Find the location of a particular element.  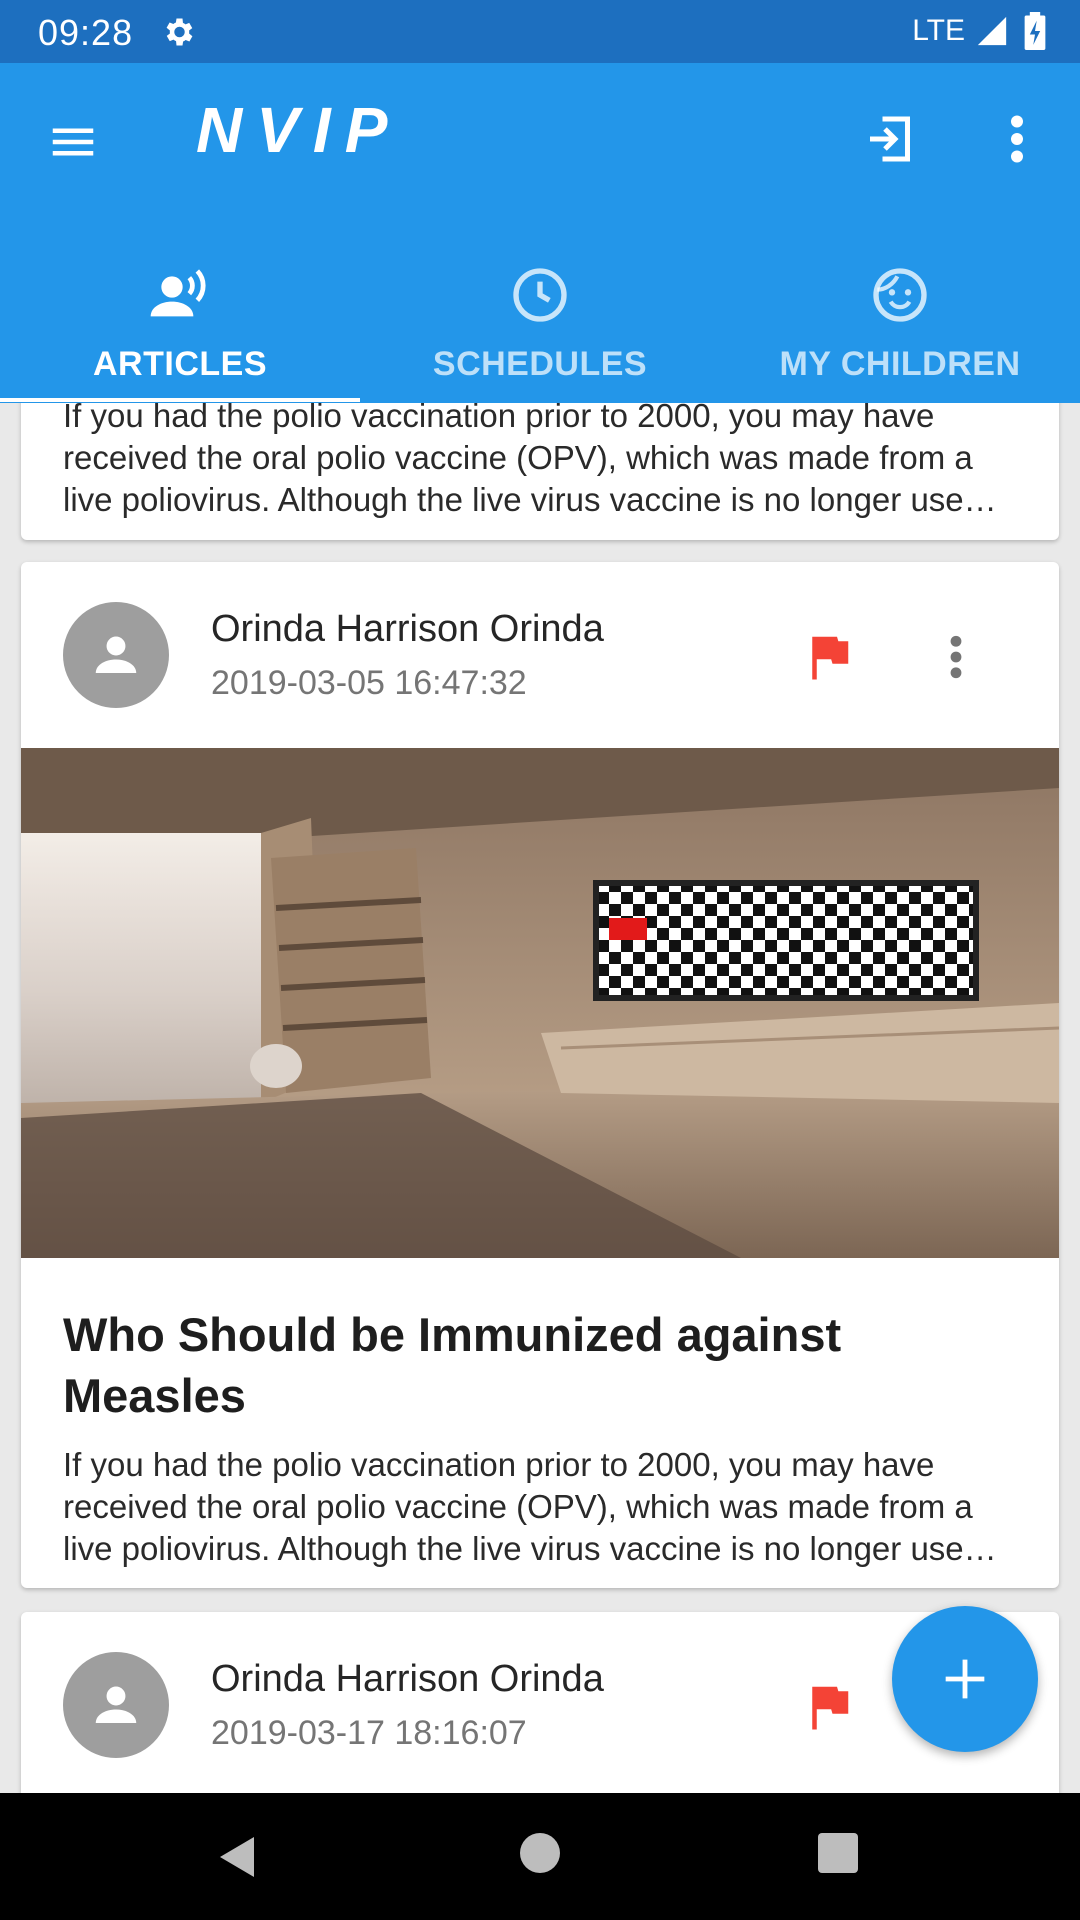

tab-schedules: SCHEDULES is located at coordinates (540, 319).